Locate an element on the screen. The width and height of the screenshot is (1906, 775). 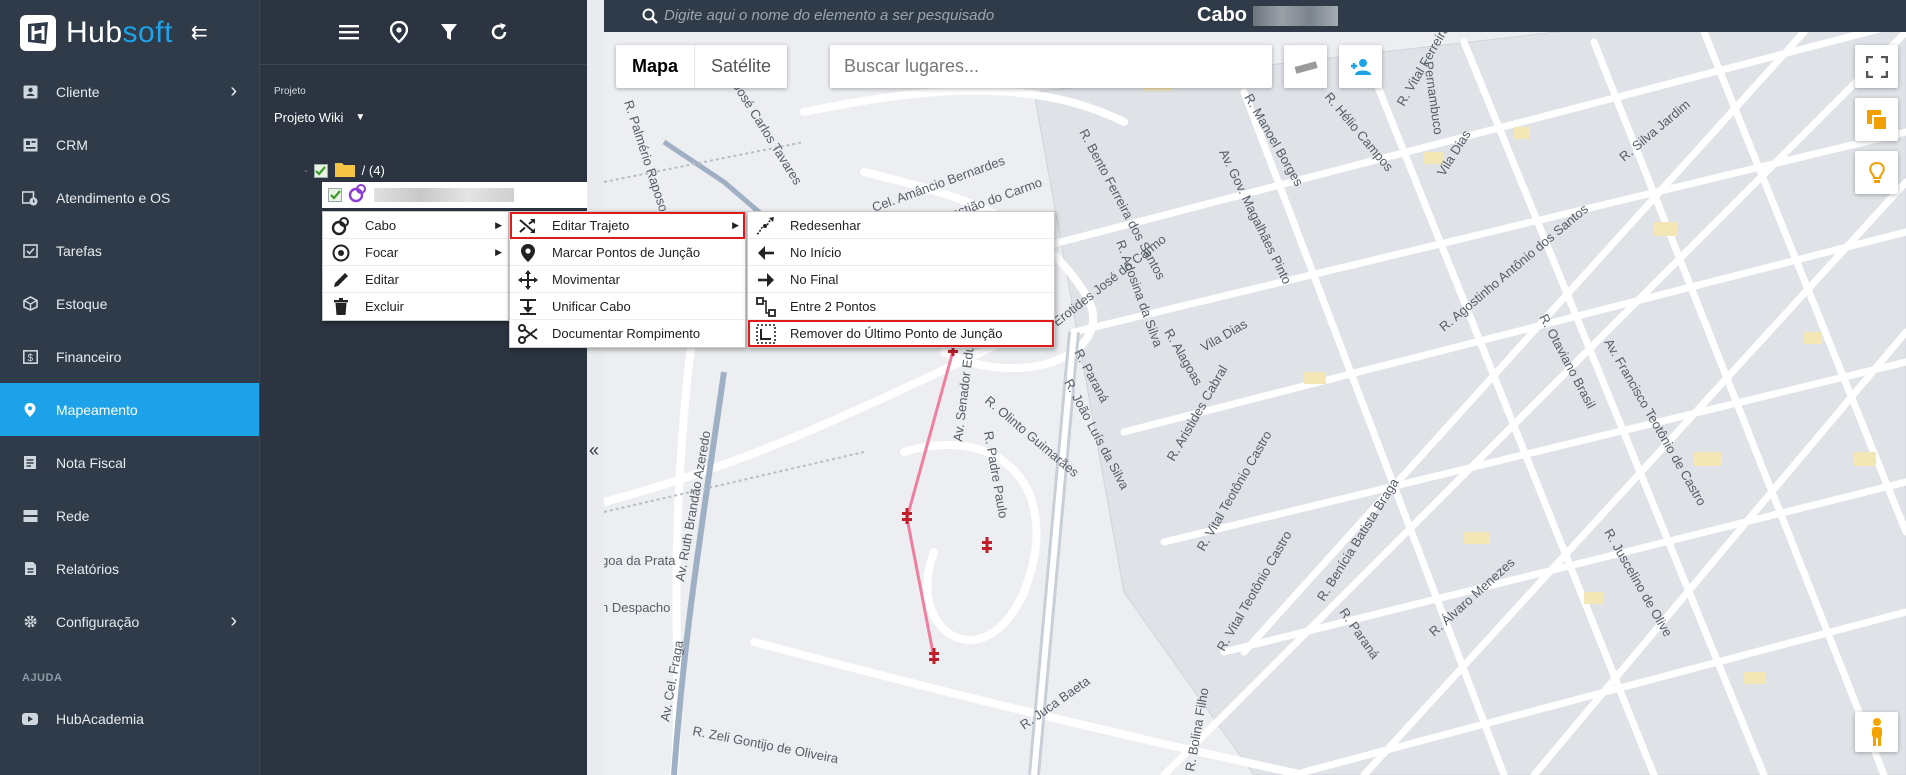
nav-item-relatorios: Relatórios is located at coordinates (129, 568).